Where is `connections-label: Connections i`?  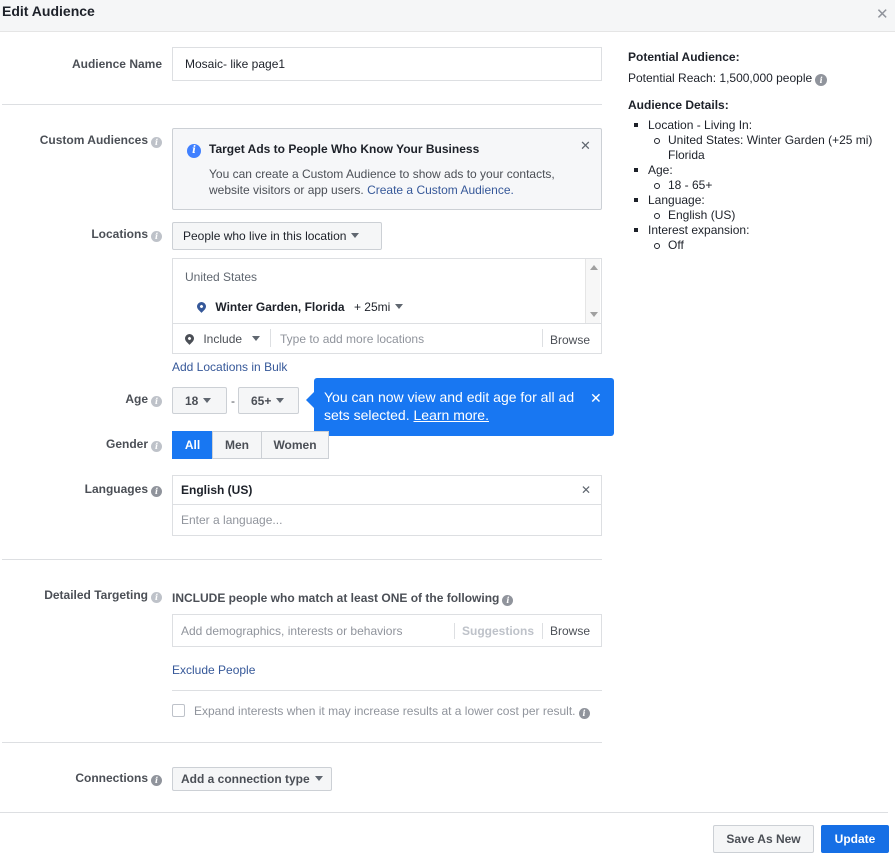 connections-label: Connections i is located at coordinates (118, 778).